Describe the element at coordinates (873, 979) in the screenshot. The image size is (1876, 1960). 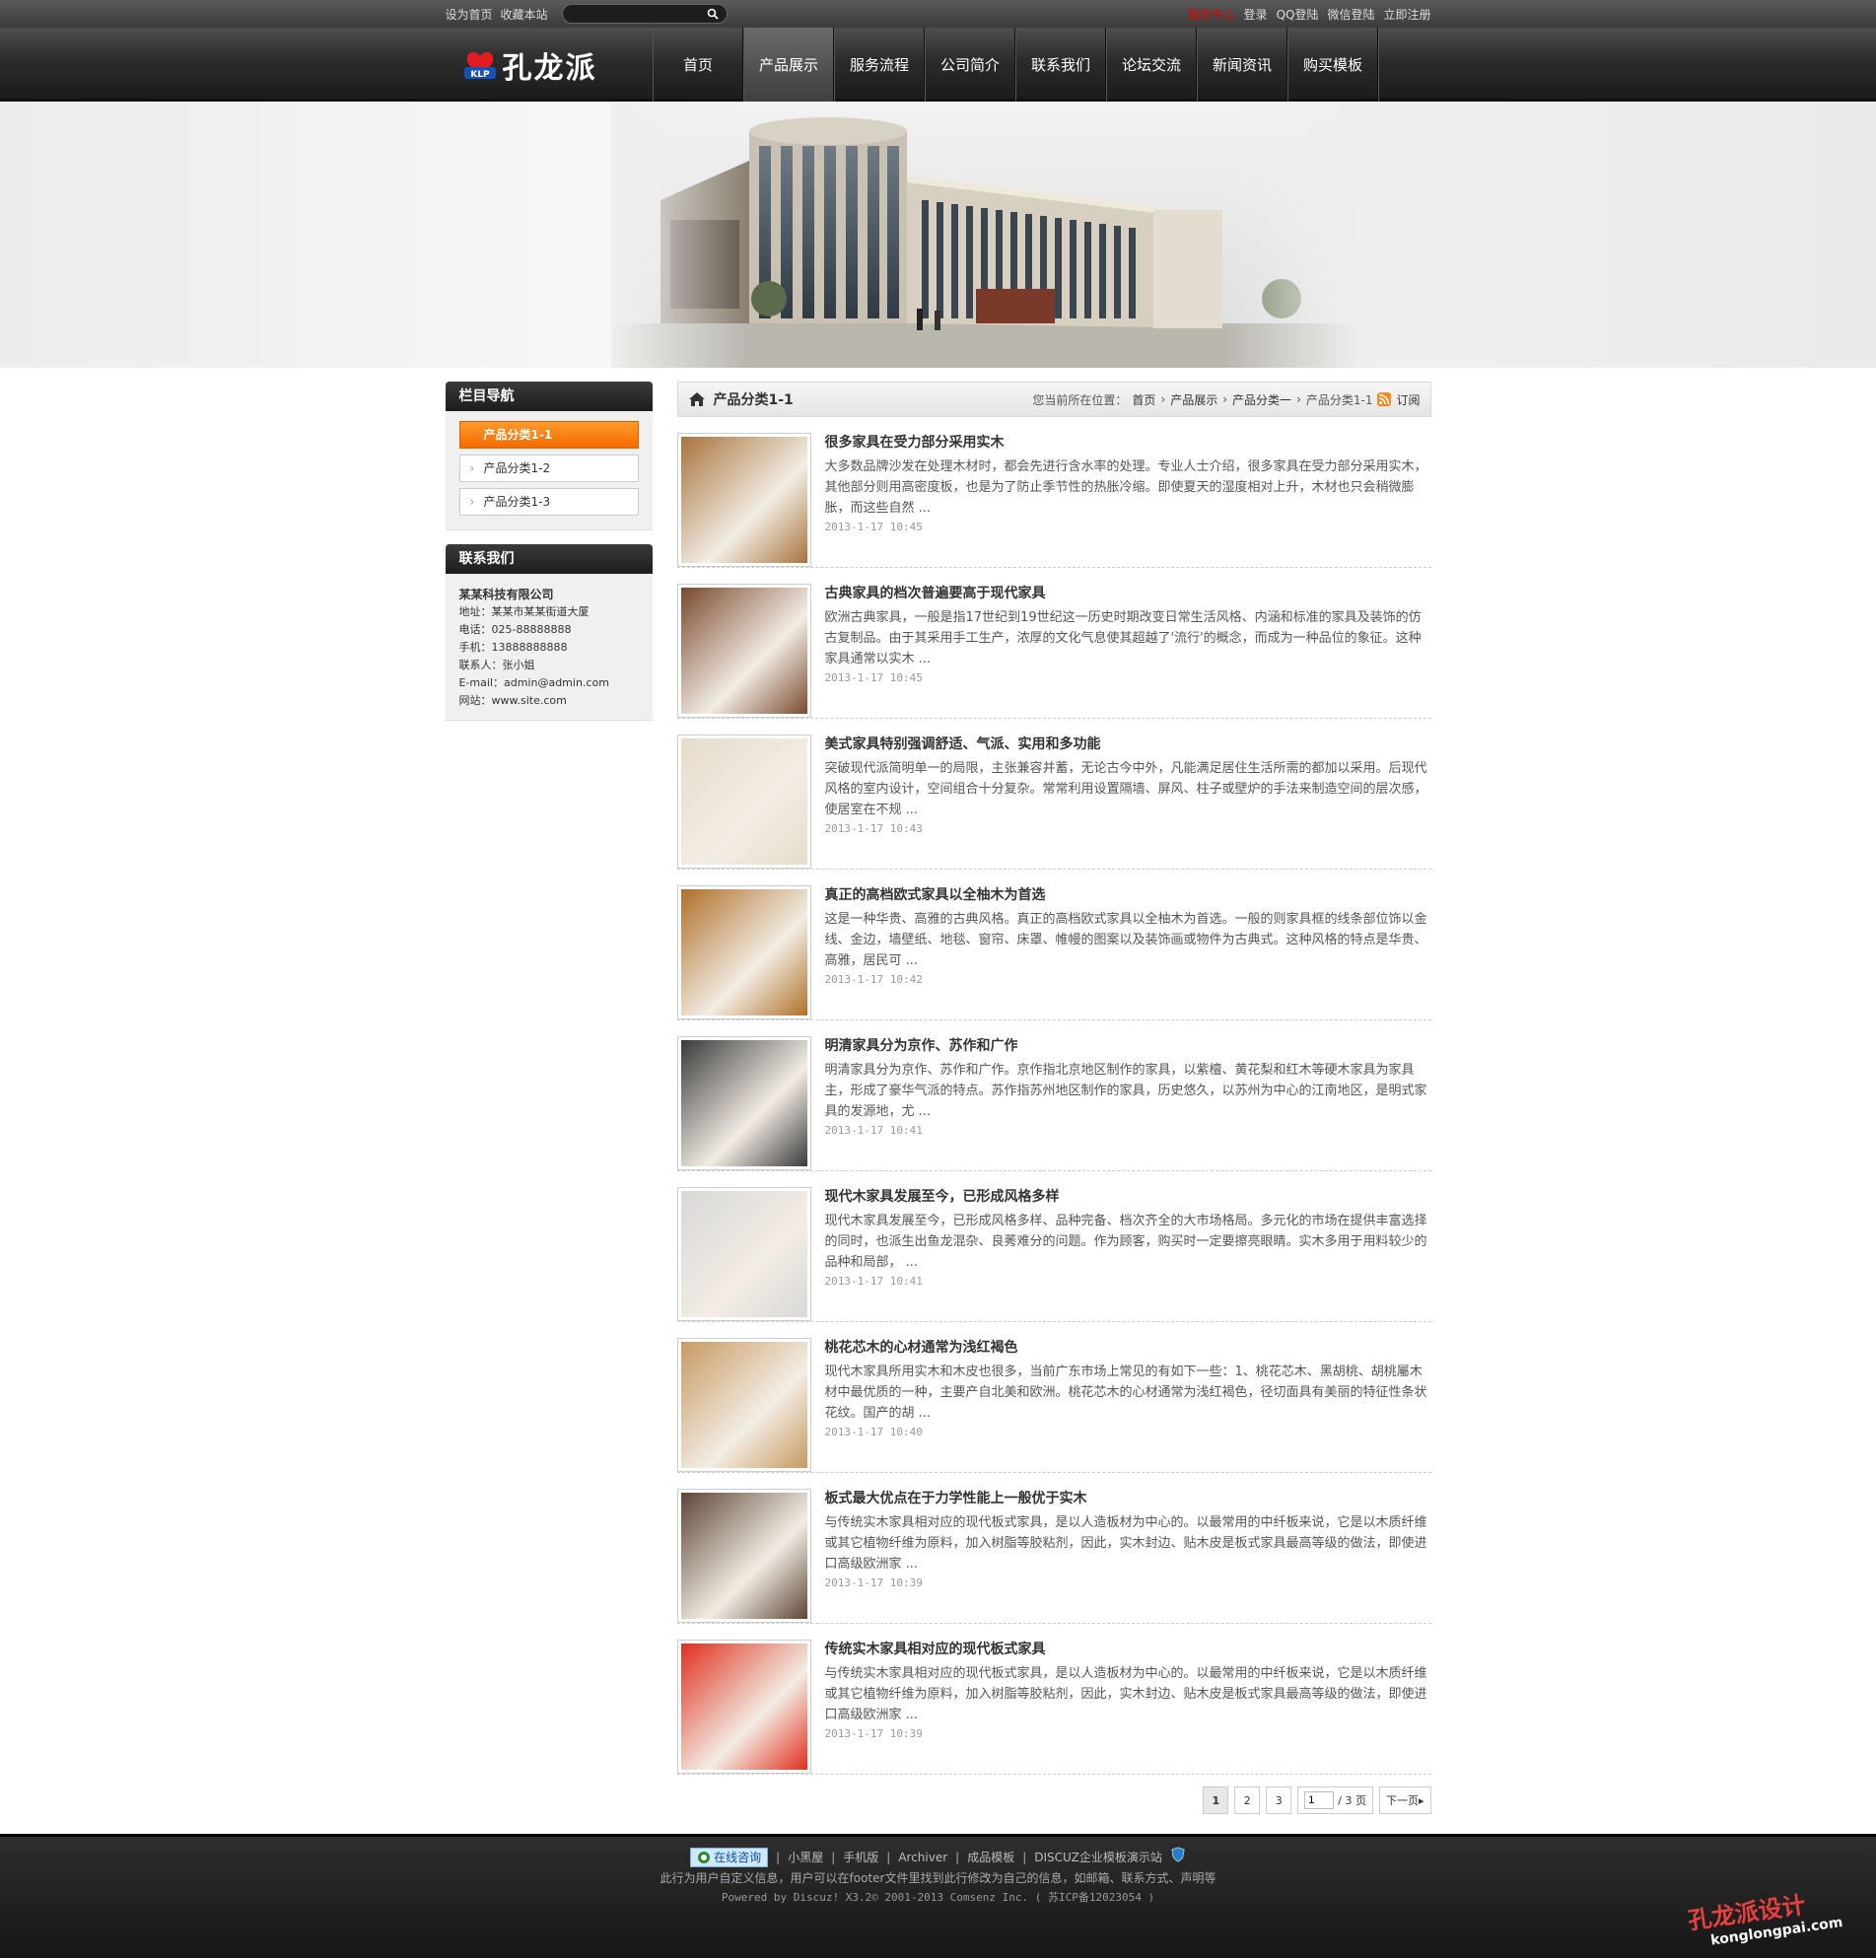
I see `article-date: 2013-1-17 10:42` at that location.